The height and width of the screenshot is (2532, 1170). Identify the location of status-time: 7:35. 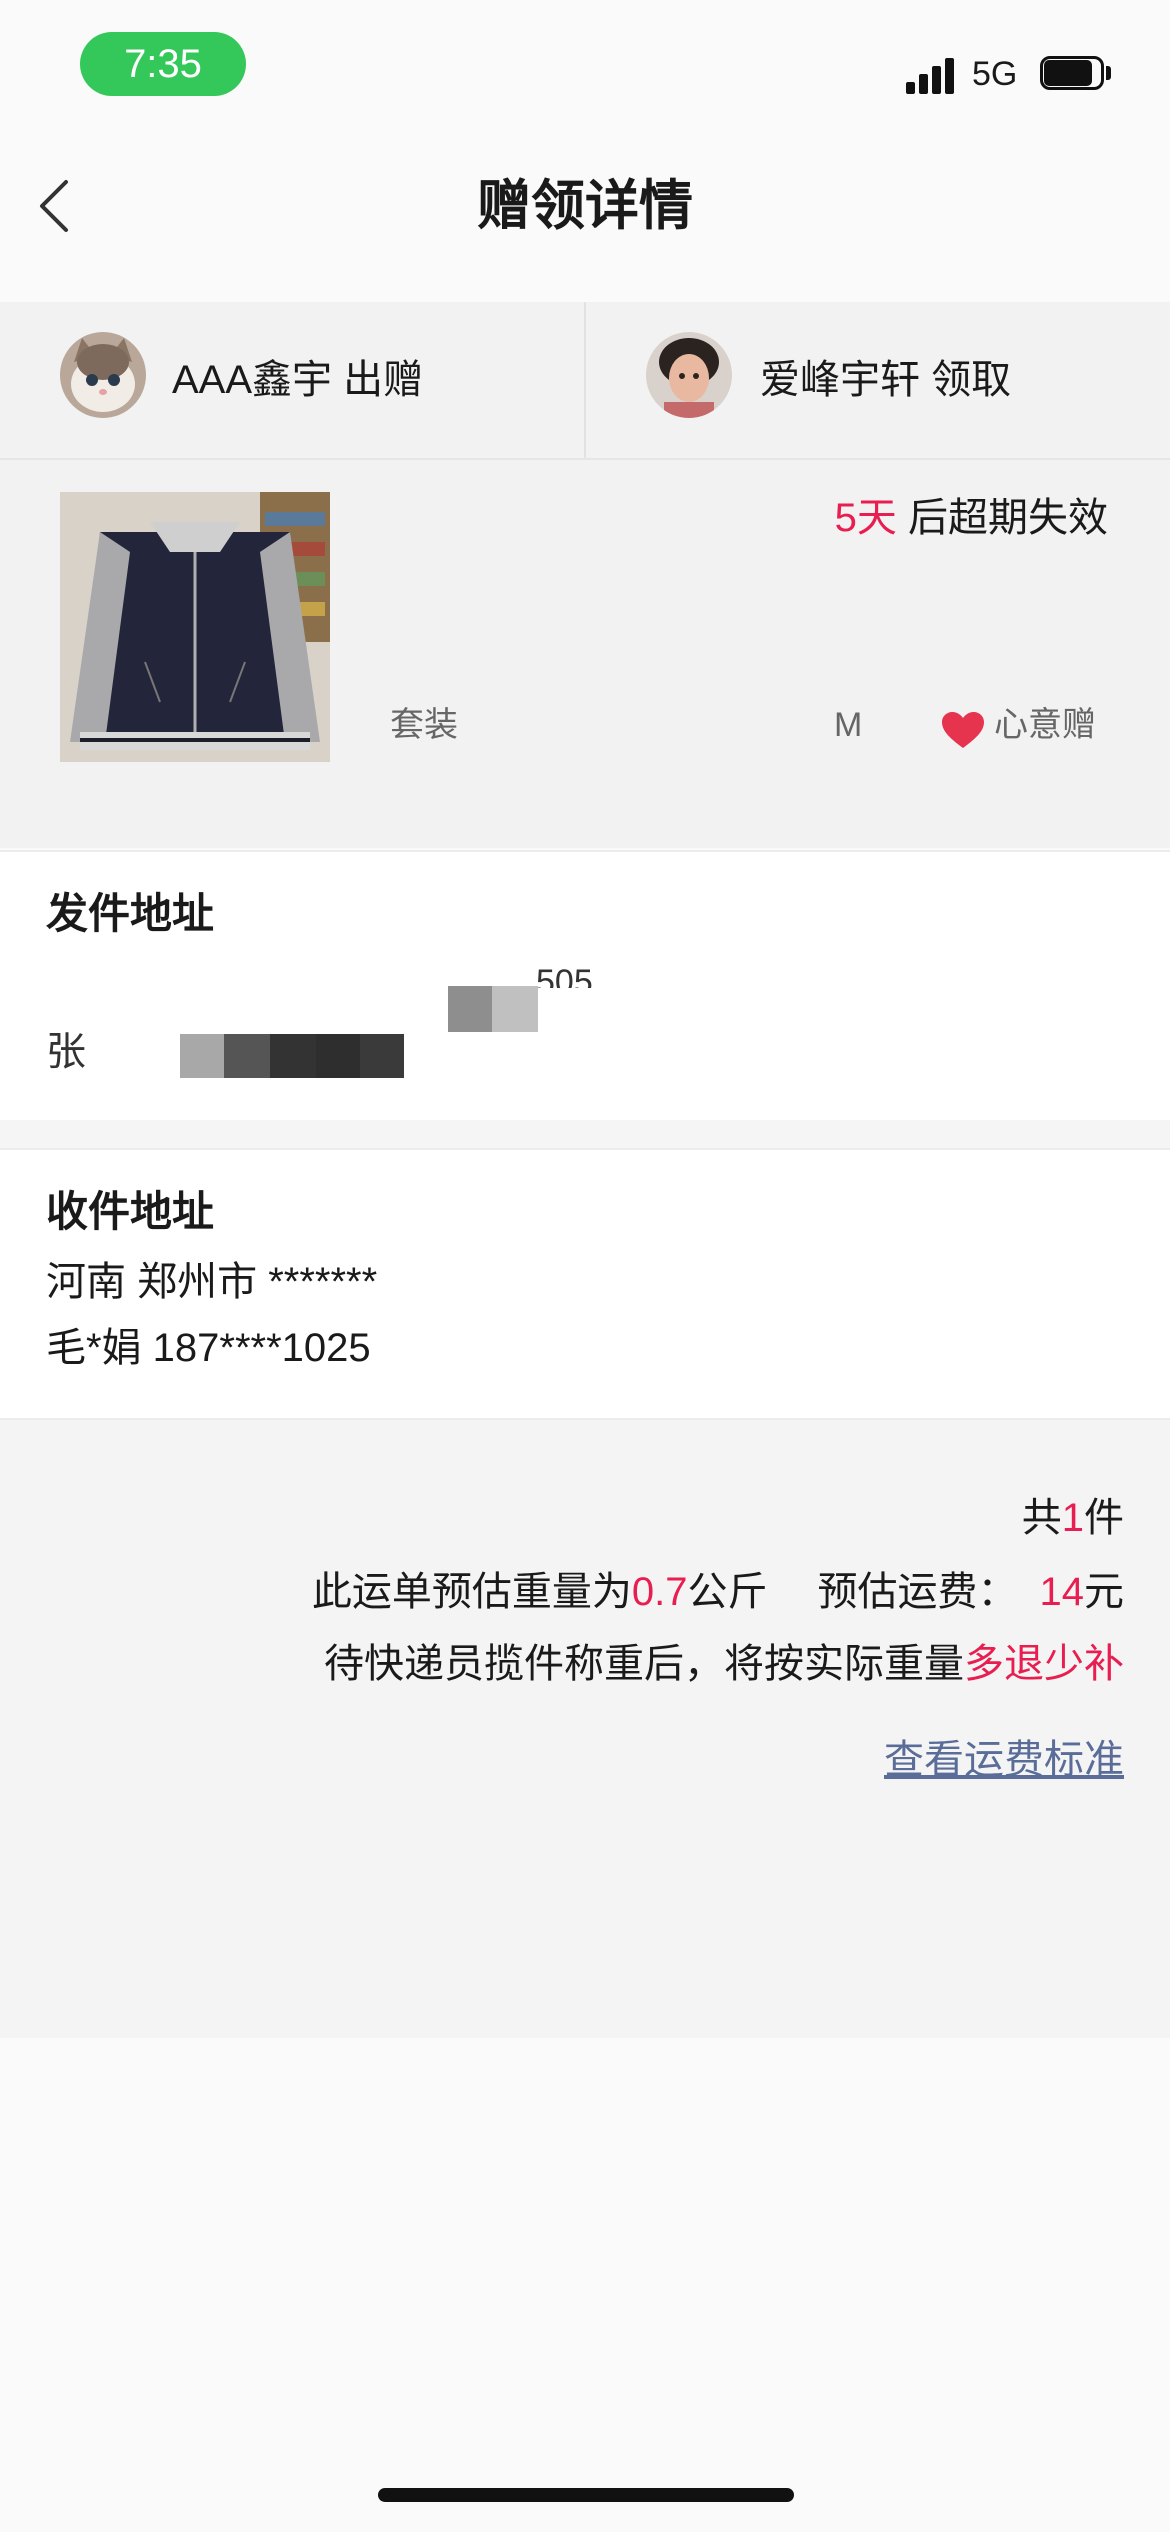
(163, 64).